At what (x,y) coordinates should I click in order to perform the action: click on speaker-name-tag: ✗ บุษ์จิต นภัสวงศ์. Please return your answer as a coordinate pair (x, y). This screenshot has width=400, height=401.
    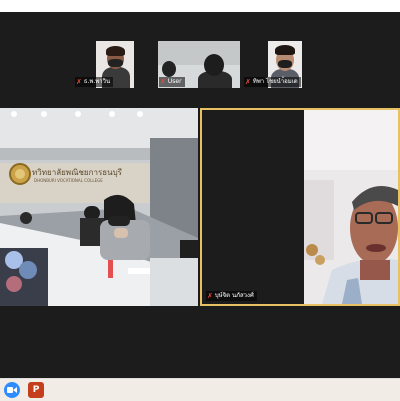
    Looking at the image, I should click on (231, 296).